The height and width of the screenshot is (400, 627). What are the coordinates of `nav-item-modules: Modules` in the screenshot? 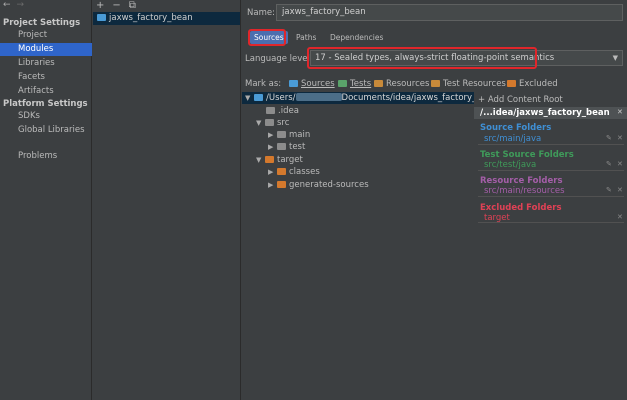 It's located at (46, 49).